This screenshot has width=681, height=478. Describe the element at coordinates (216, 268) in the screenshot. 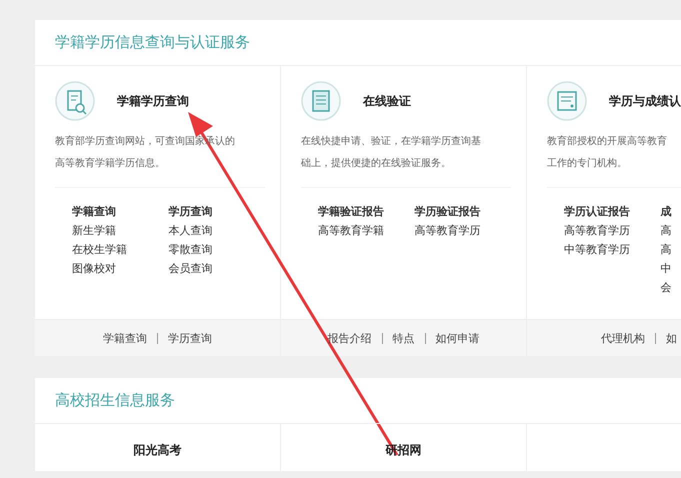

I see `service-link: 会员查询` at that location.